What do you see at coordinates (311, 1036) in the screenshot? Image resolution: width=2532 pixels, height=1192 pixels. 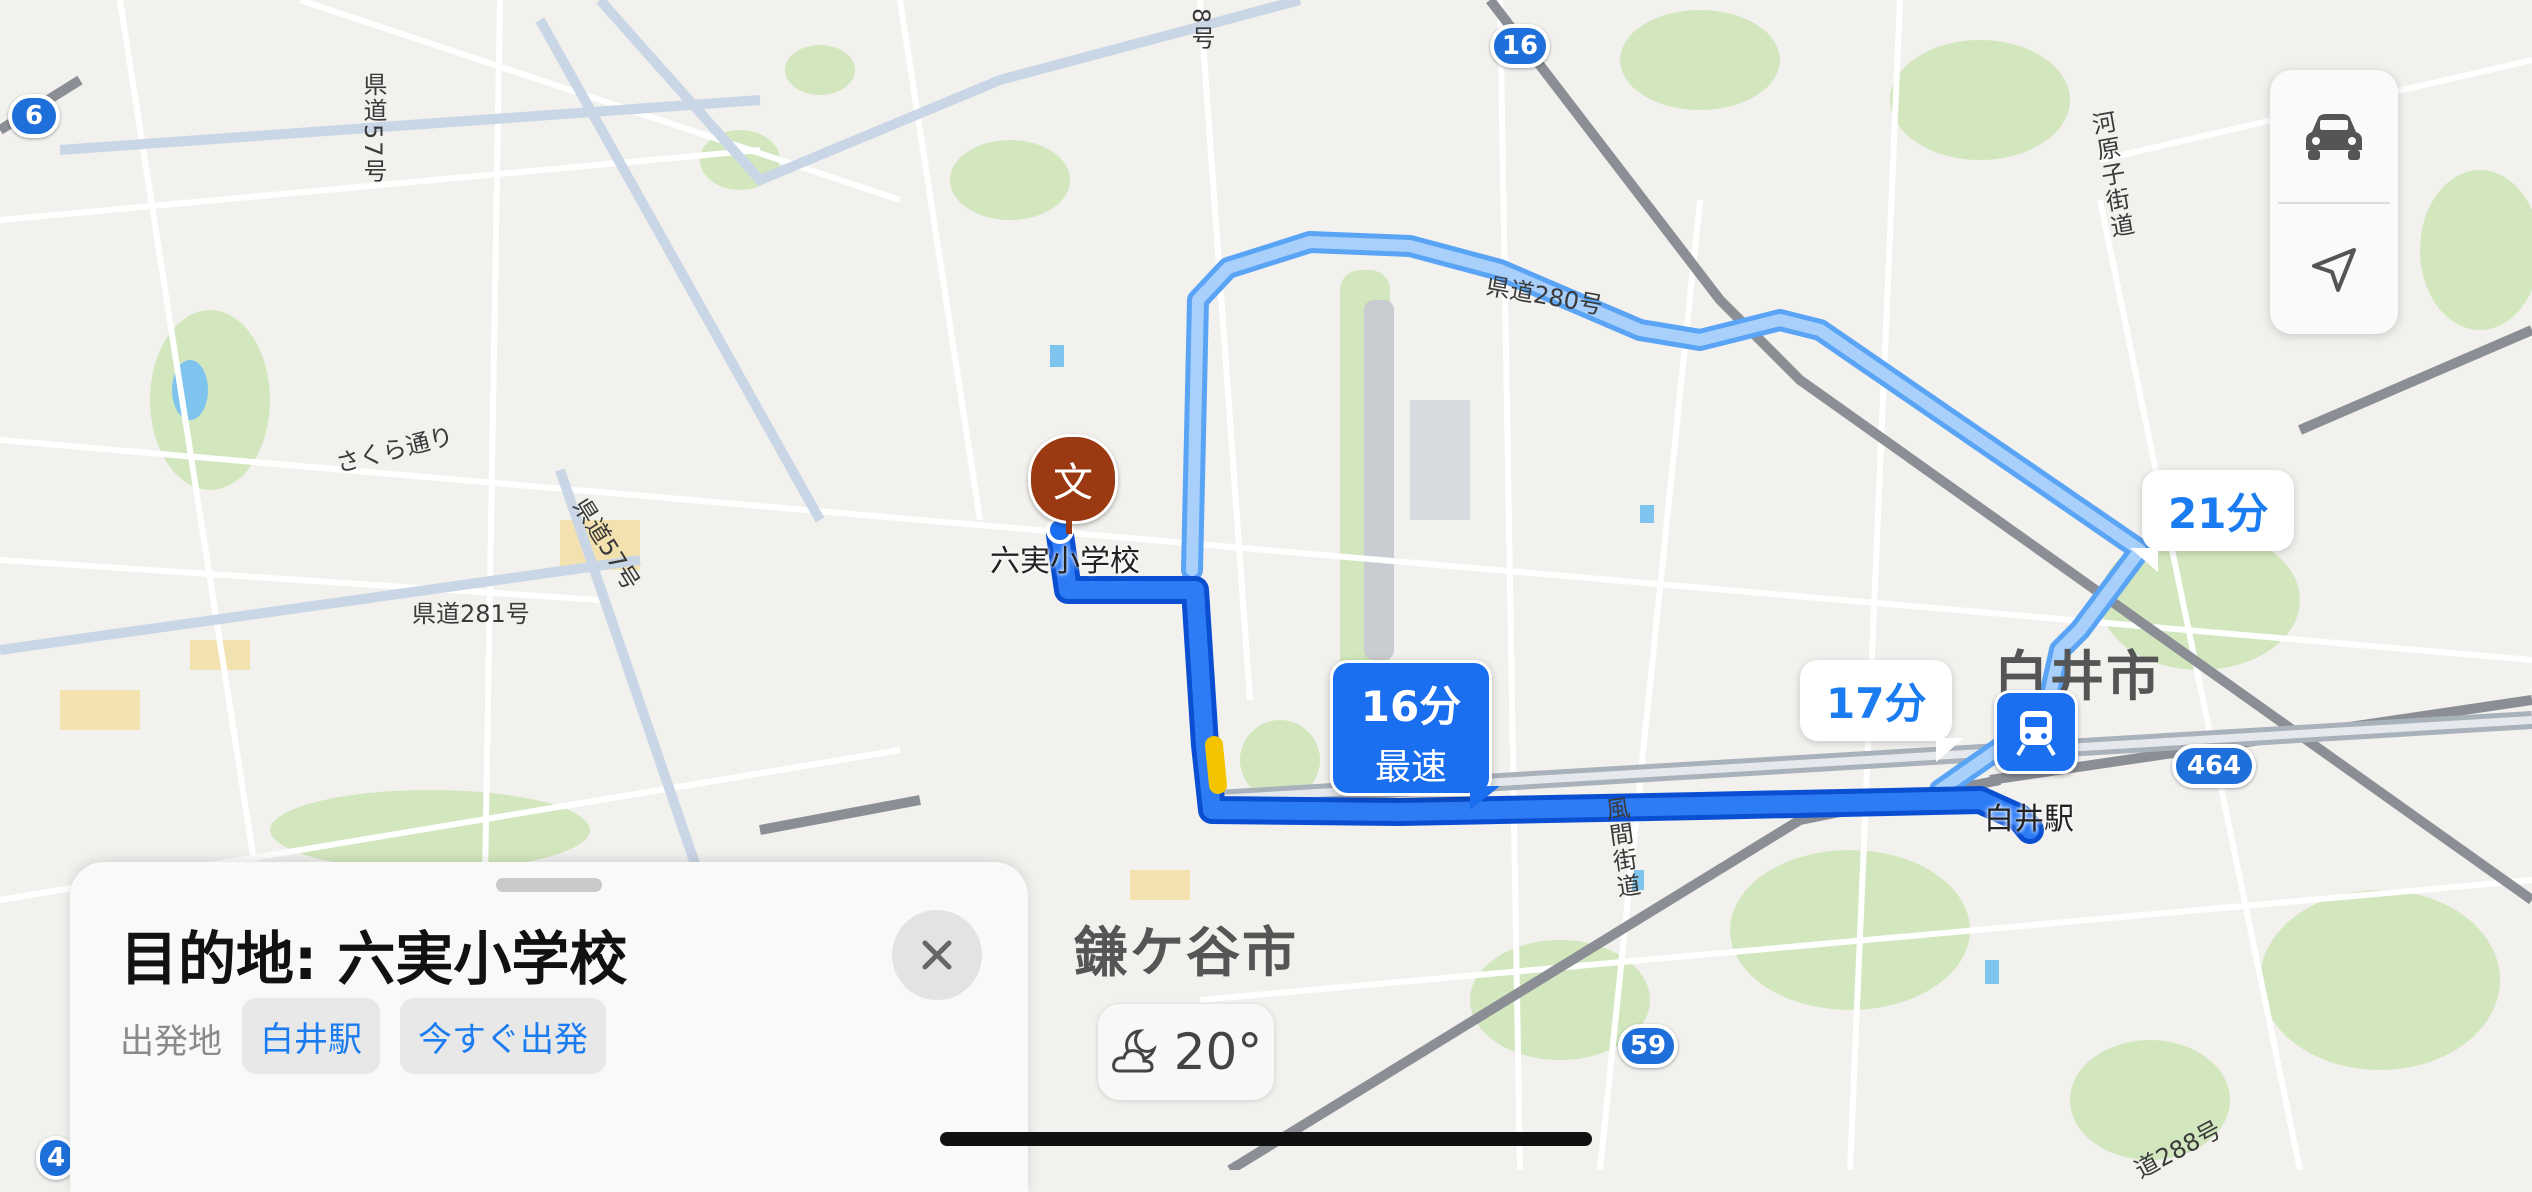 I see `origin-chip: 白井駅` at bounding box center [311, 1036].